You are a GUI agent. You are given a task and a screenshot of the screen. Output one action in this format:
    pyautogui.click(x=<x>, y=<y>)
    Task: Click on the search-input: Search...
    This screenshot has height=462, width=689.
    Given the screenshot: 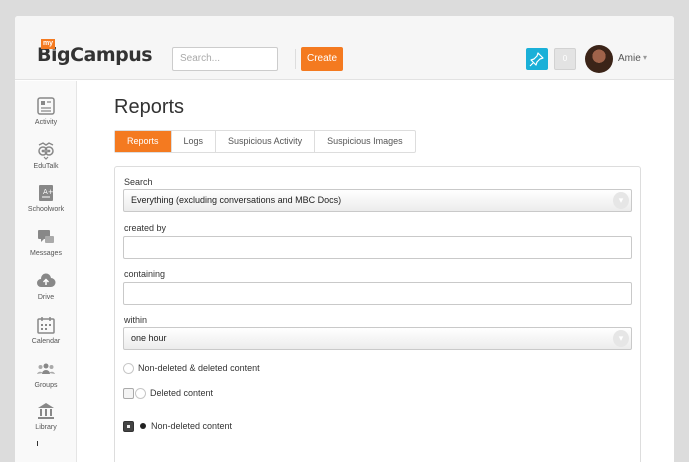 What is the action you would take?
    pyautogui.click(x=225, y=59)
    